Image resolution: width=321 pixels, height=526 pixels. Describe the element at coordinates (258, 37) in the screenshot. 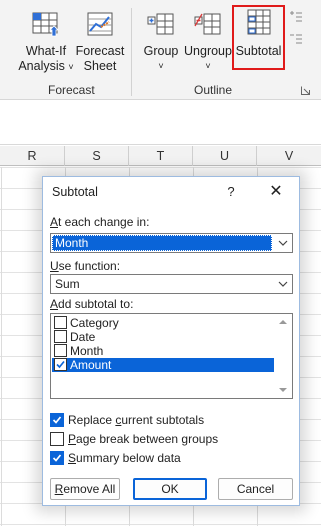

I see `highlight-box` at that location.